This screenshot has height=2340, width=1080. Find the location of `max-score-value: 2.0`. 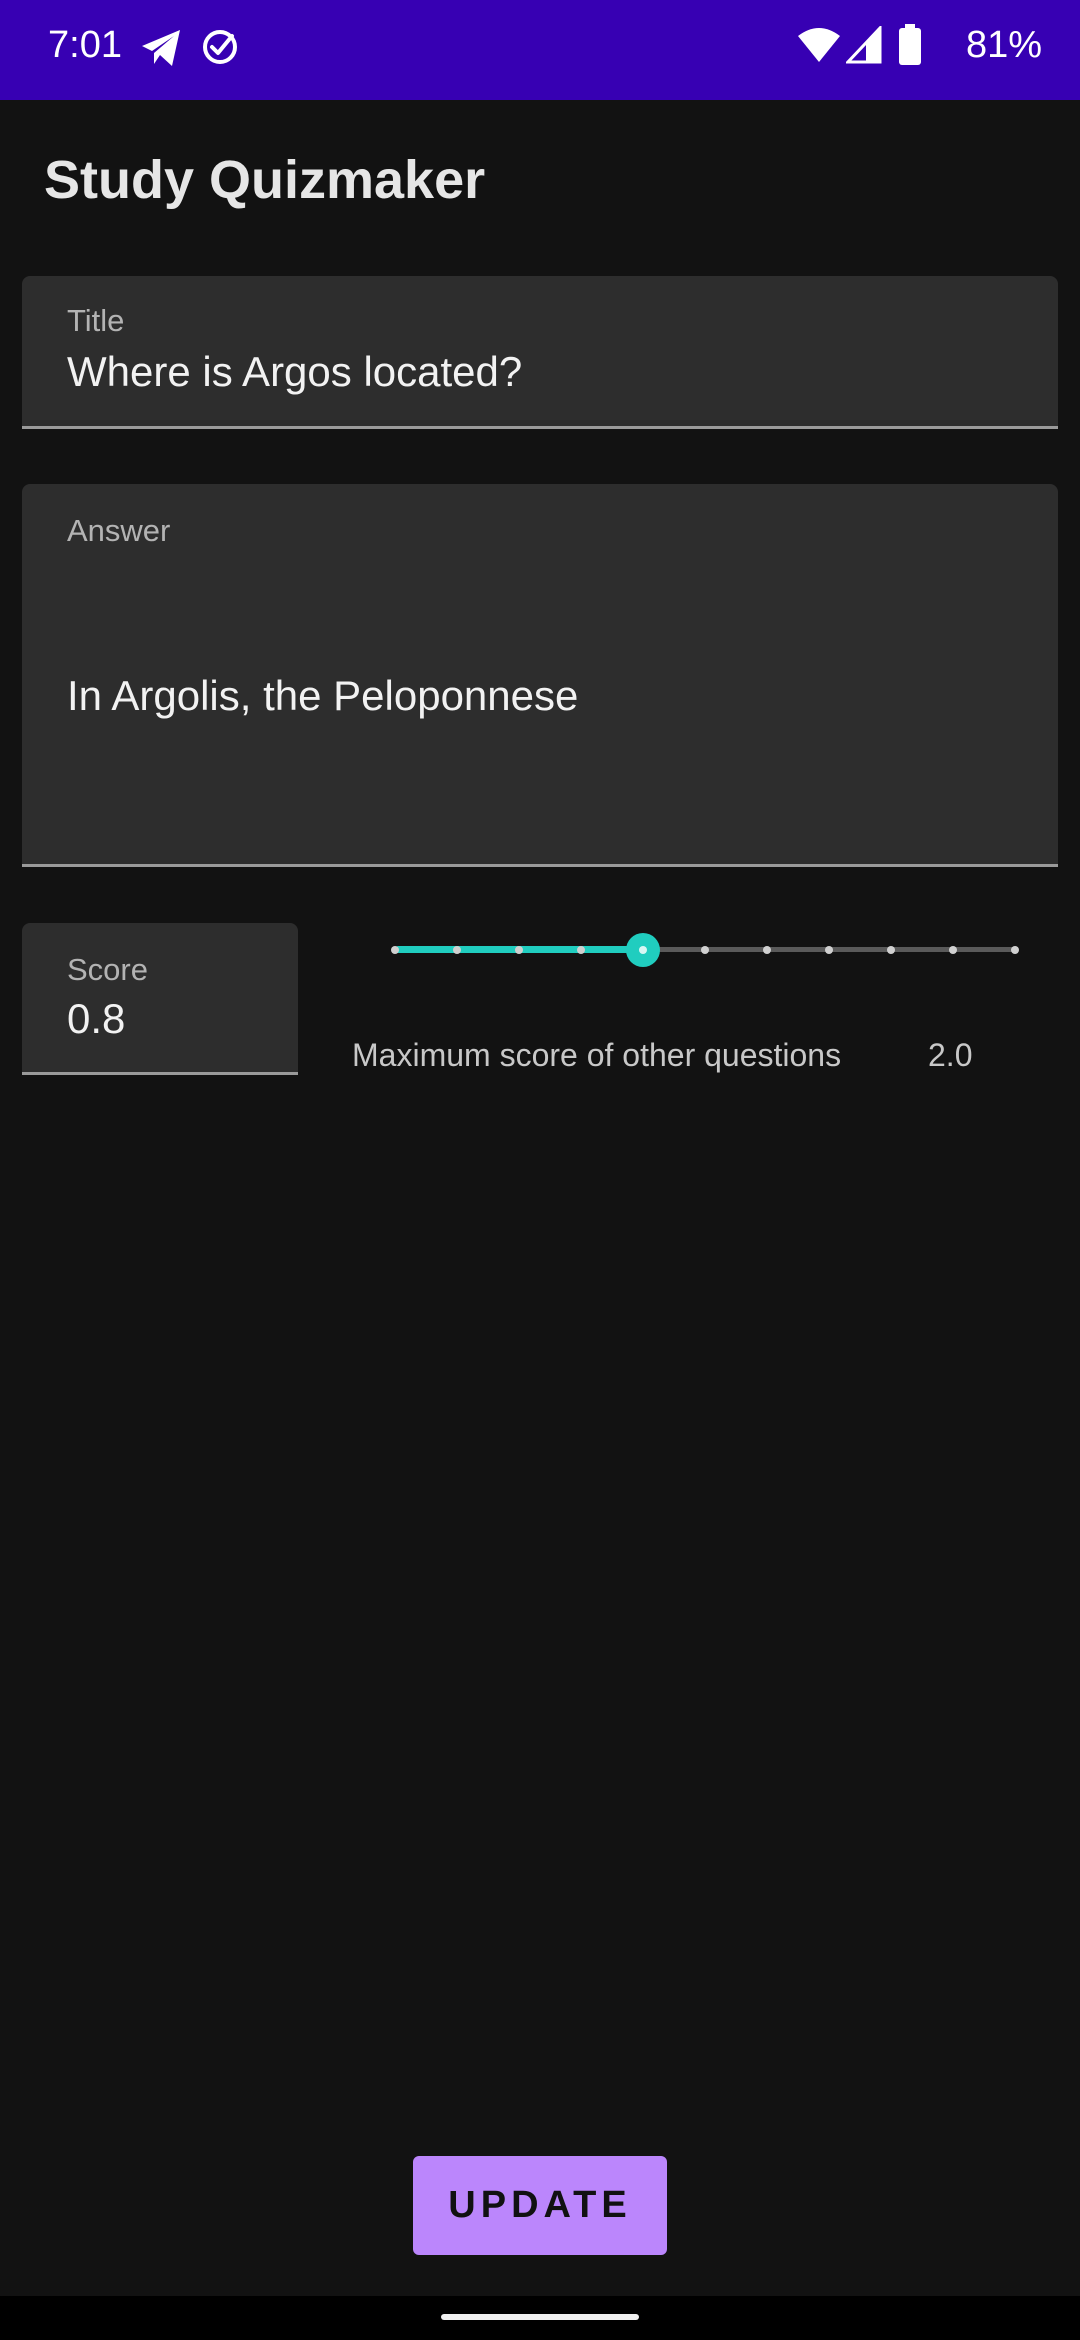

max-score-value: 2.0 is located at coordinates (950, 1055).